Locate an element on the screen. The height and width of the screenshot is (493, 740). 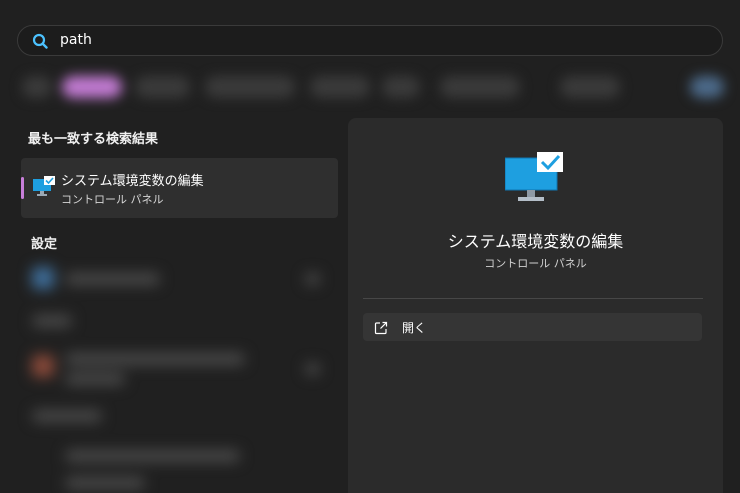
best-match-result: システム環境変数の編集 コントロール パネル is located at coordinates (179, 188).